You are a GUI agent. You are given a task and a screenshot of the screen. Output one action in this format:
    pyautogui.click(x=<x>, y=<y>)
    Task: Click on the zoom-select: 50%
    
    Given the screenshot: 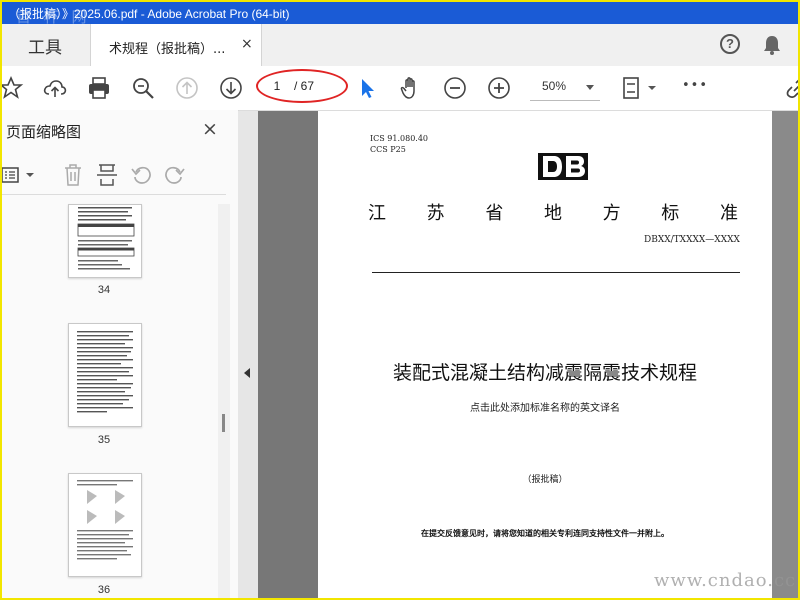 What is the action you would take?
    pyautogui.click(x=565, y=87)
    